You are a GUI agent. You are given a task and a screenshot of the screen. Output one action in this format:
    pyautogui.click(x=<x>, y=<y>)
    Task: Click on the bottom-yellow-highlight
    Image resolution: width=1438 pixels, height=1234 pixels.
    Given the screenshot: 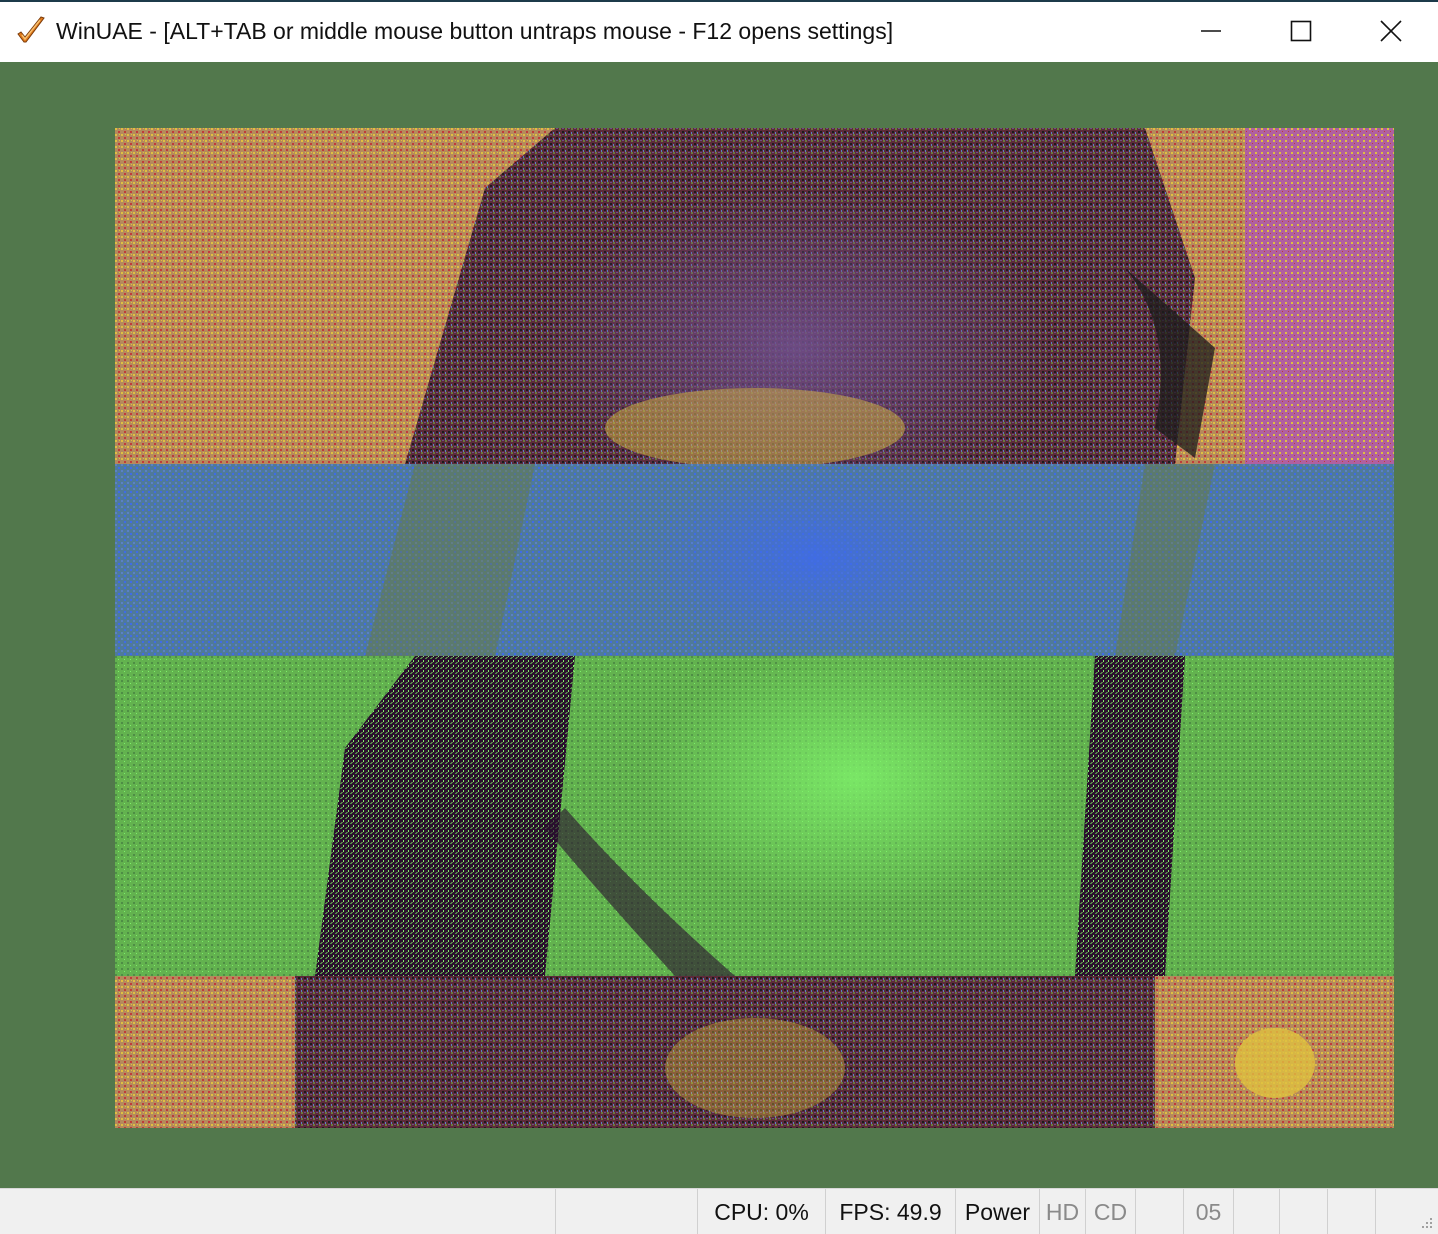 What is the action you would take?
    pyautogui.click(x=1275, y=1063)
    